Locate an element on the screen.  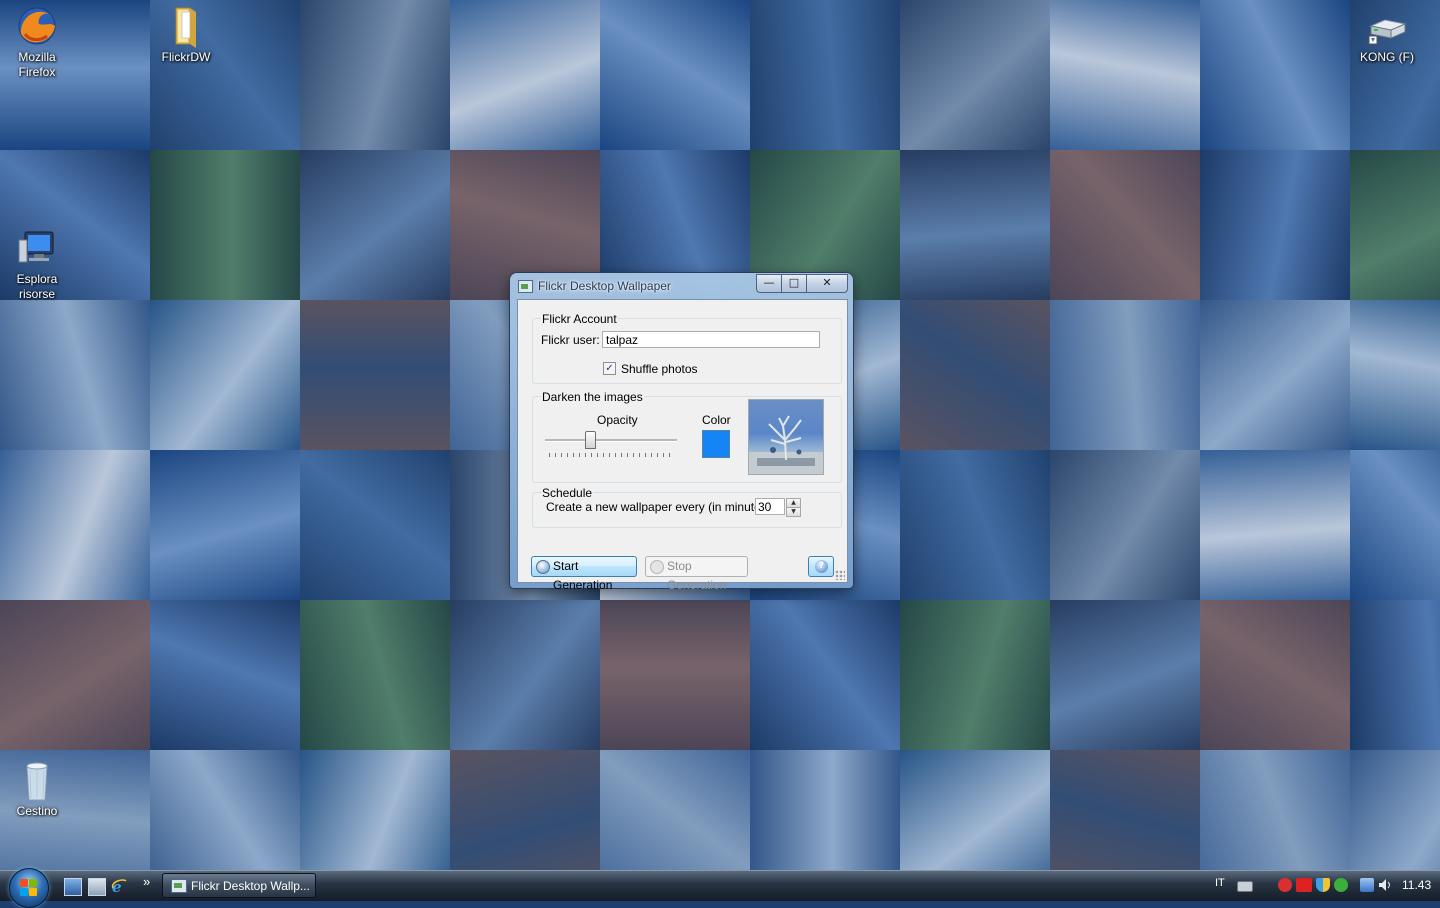
switch-windows-icon is located at coordinates (97, 887).